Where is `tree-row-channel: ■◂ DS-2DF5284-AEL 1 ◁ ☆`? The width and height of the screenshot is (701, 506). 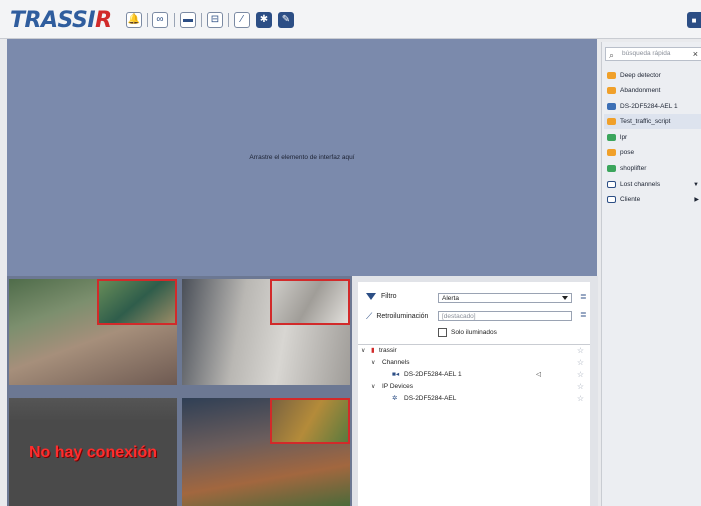
tree-row-channel: ■◂ DS-2DF5284-AEL 1 ◁ ☆ is located at coordinates (474, 375).